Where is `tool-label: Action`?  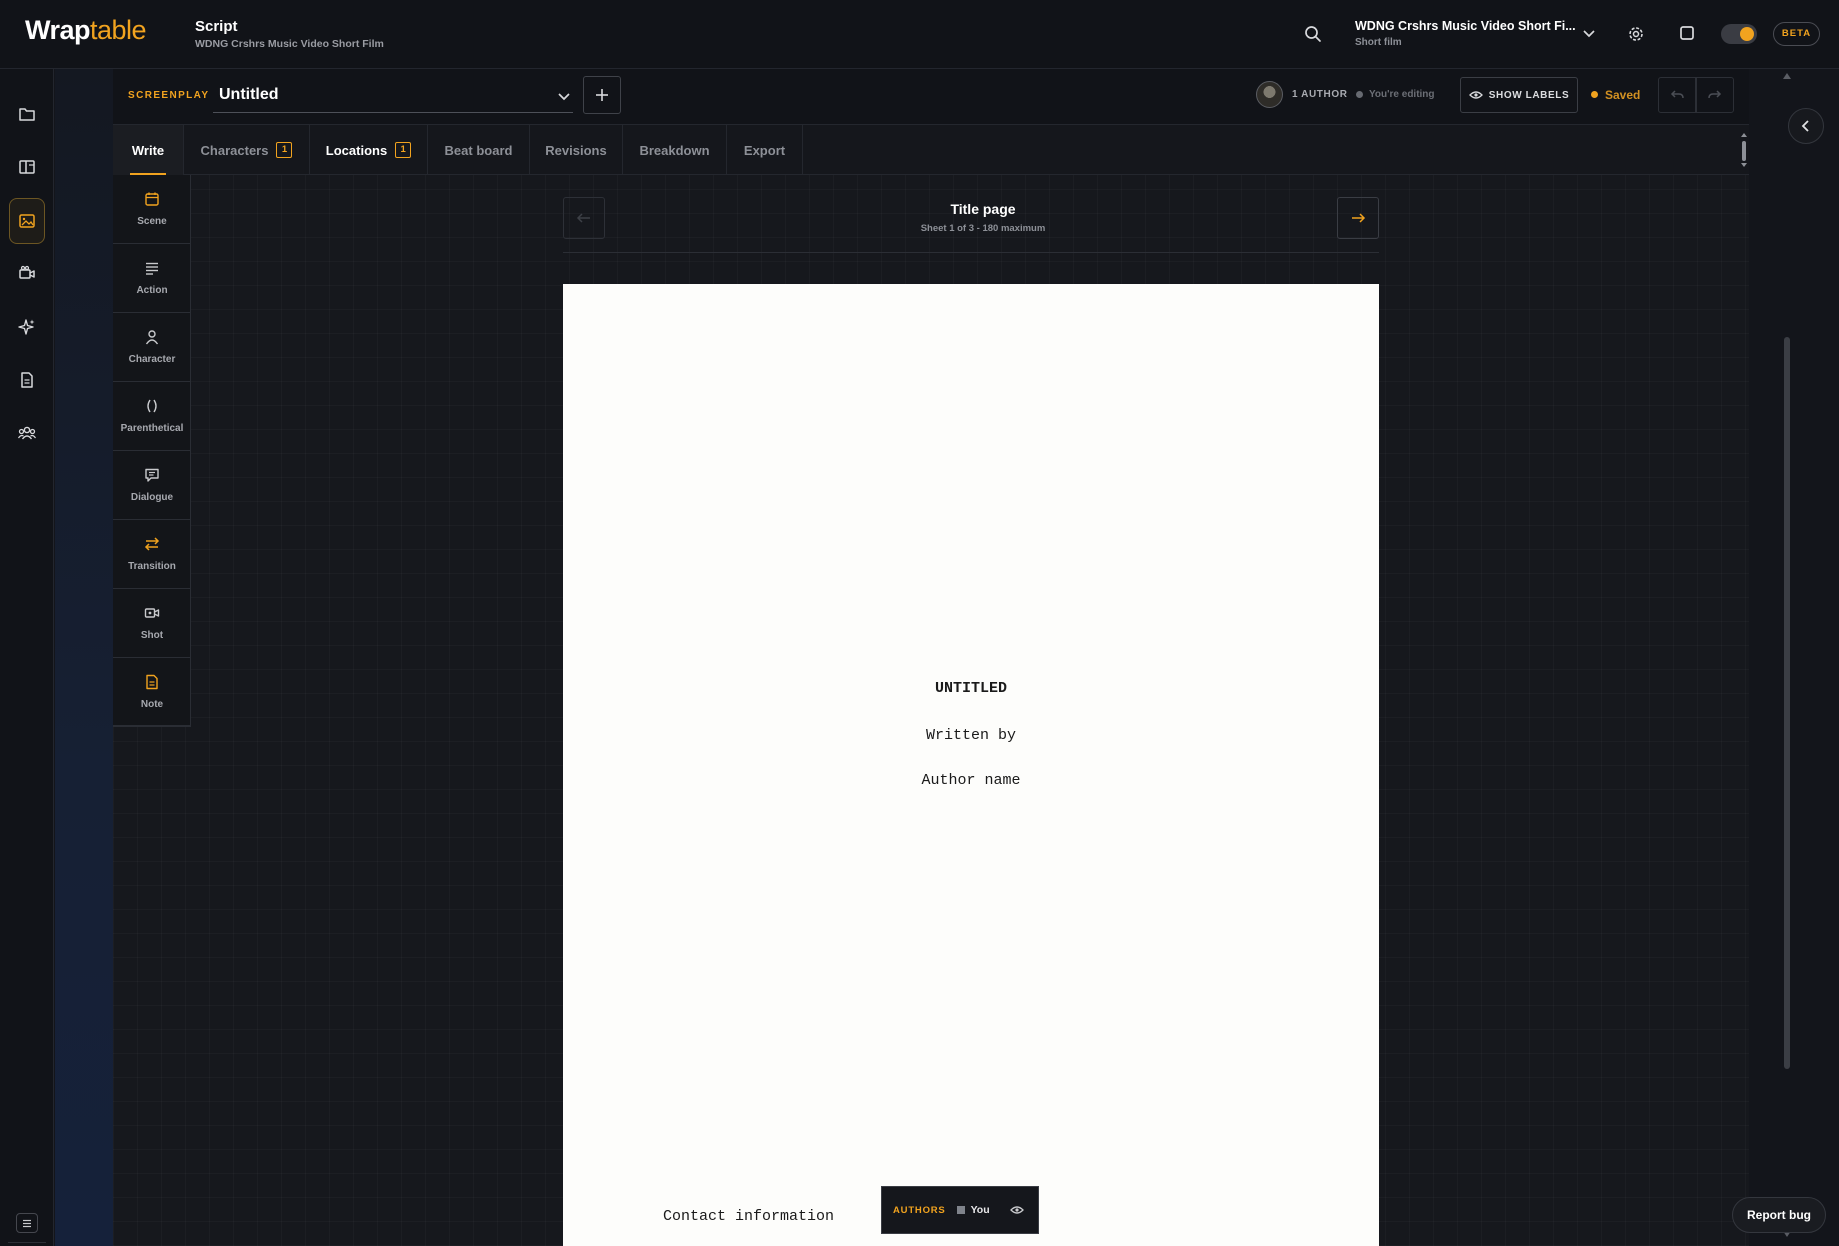 tool-label: Action is located at coordinates (152, 290).